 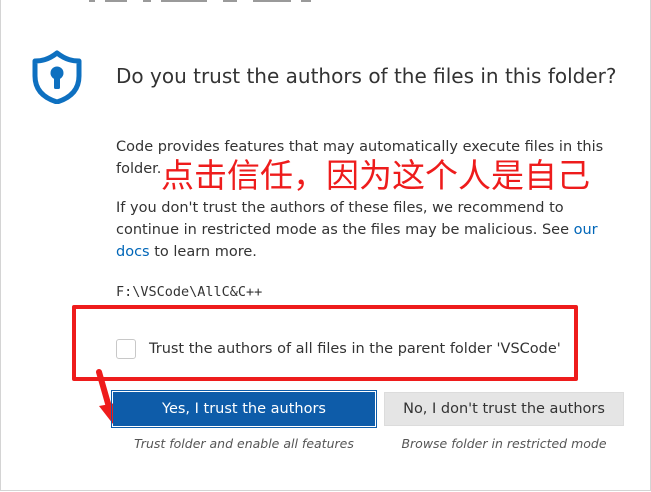 What do you see at coordinates (244, 443) in the screenshot?
I see `trust-button-caption: Trust folder and enable all features` at bounding box center [244, 443].